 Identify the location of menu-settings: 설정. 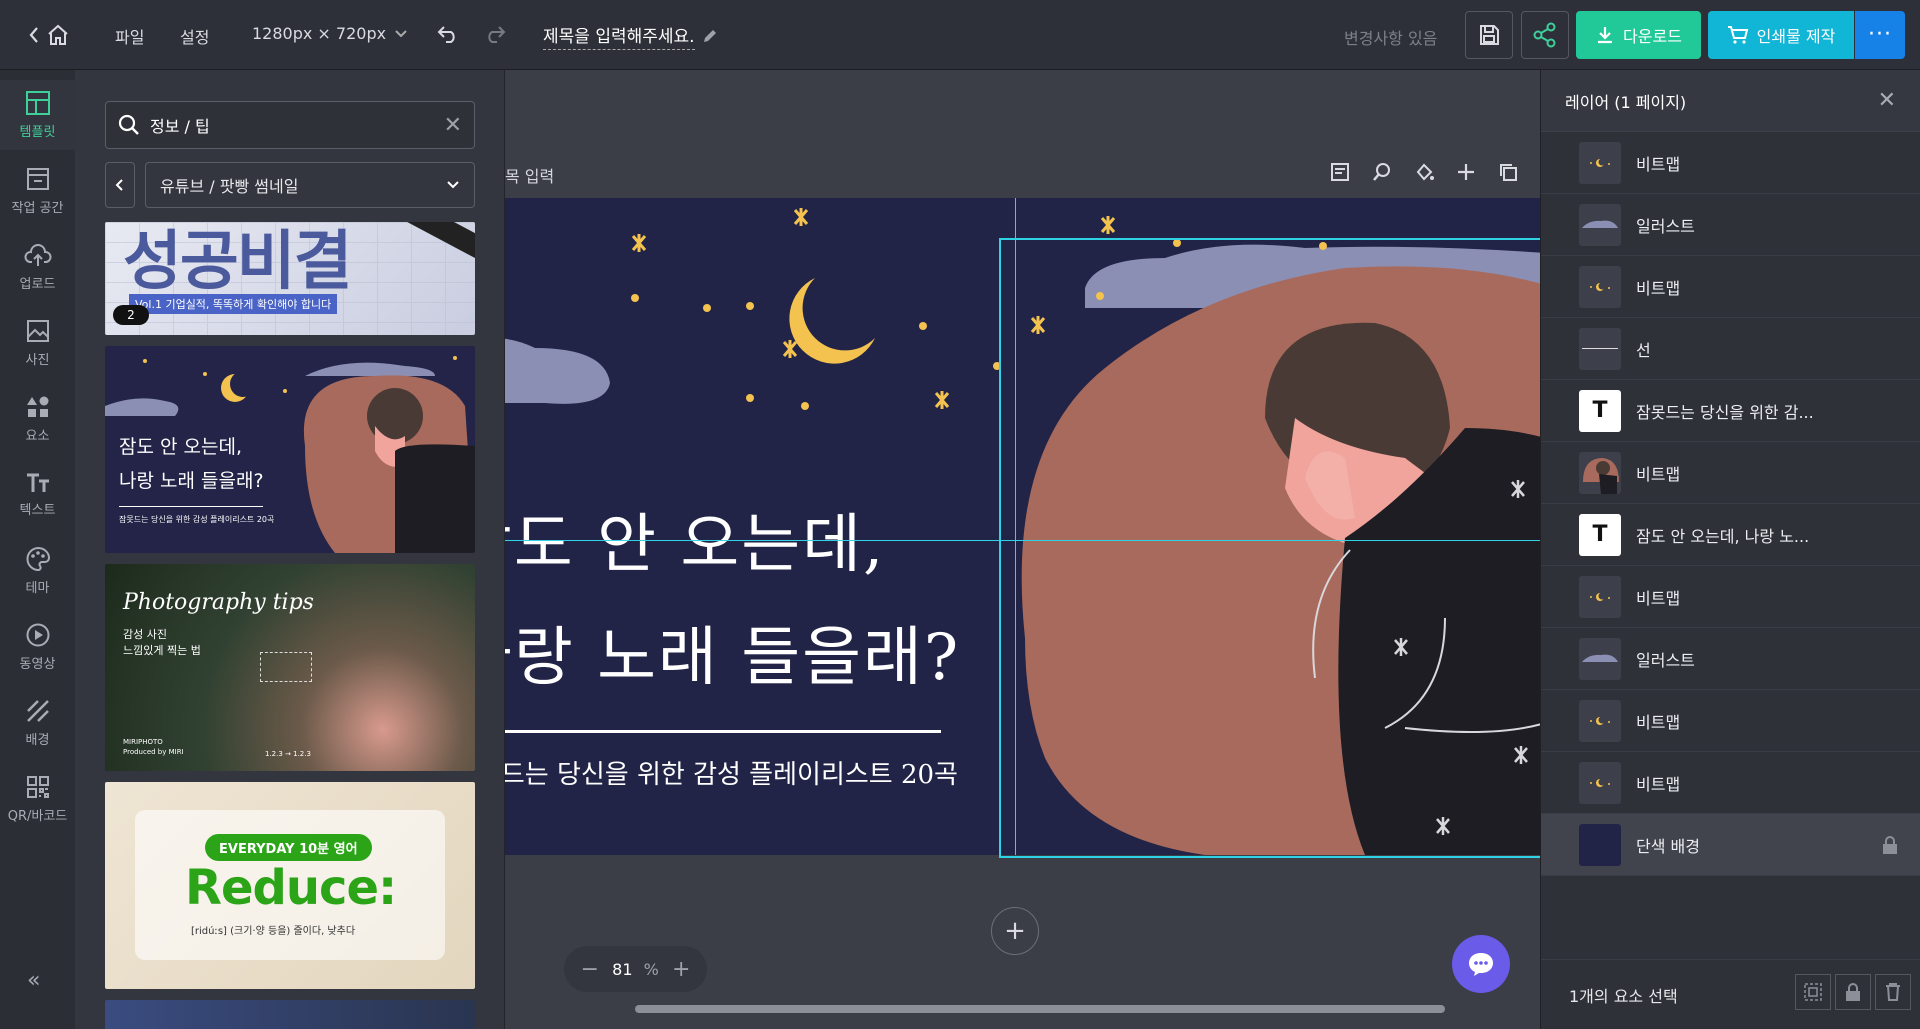
(194, 36).